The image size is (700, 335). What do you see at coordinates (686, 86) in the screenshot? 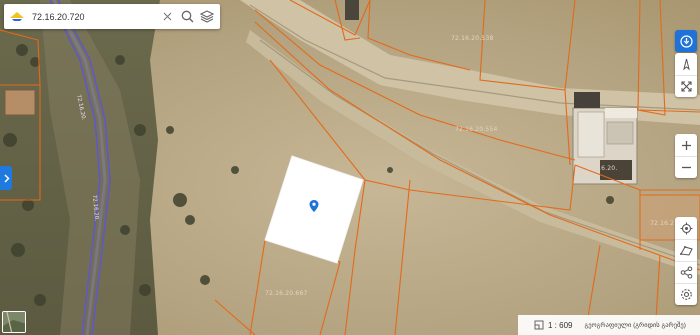
I see `fullscreen-icon` at bounding box center [686, 86].